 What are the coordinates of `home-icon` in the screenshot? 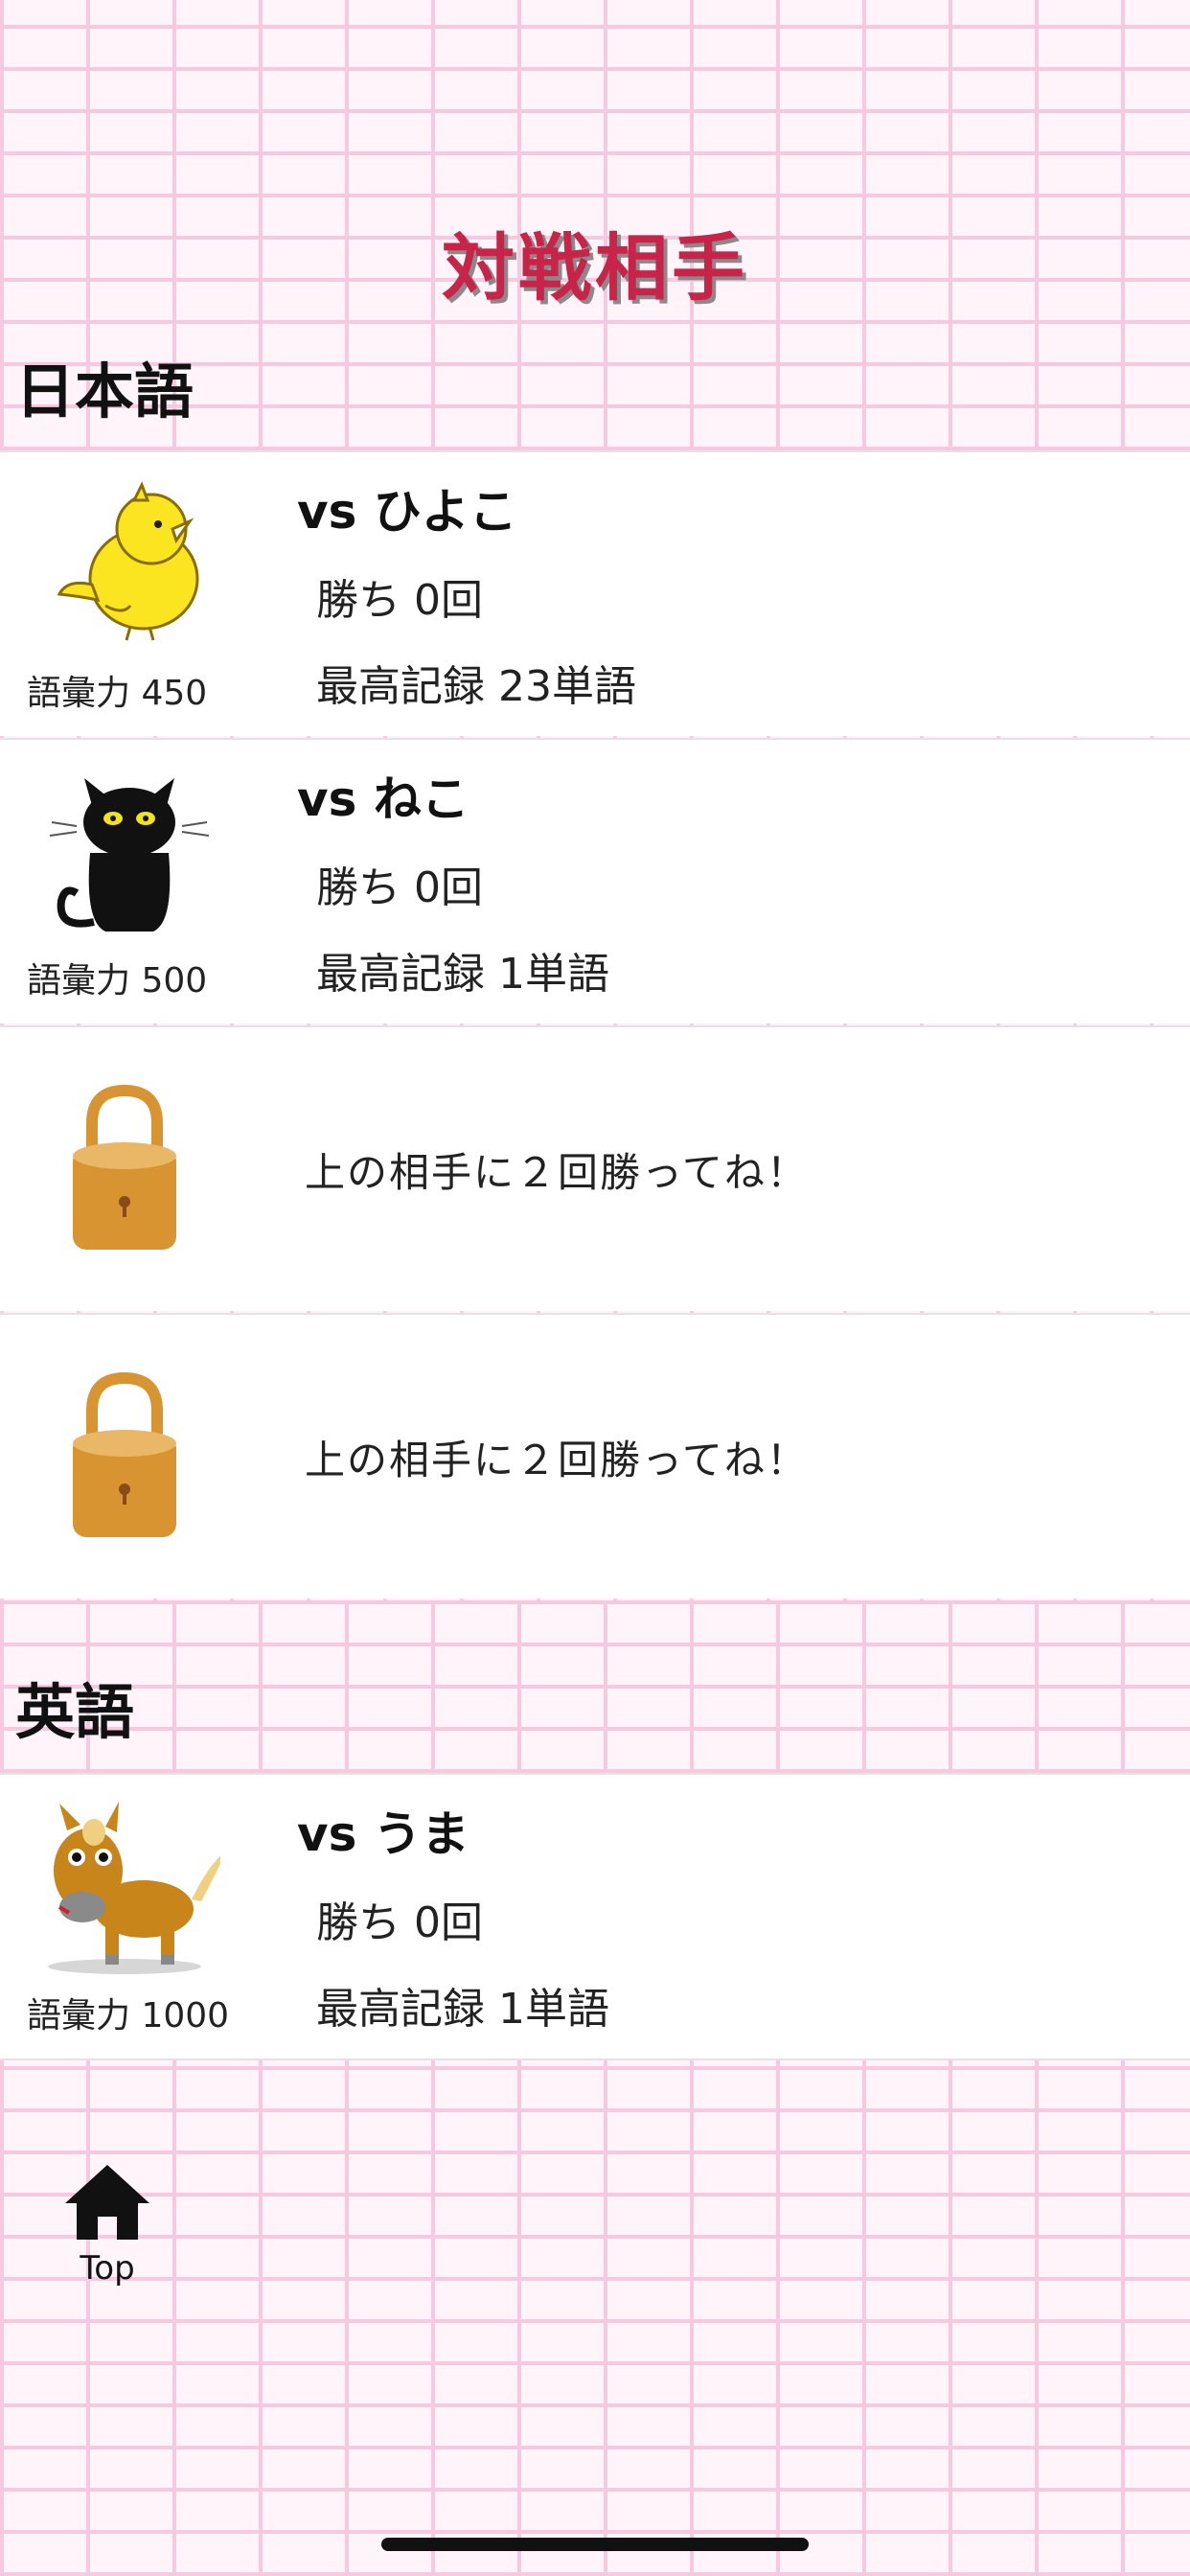 It's located at (107, 2202).